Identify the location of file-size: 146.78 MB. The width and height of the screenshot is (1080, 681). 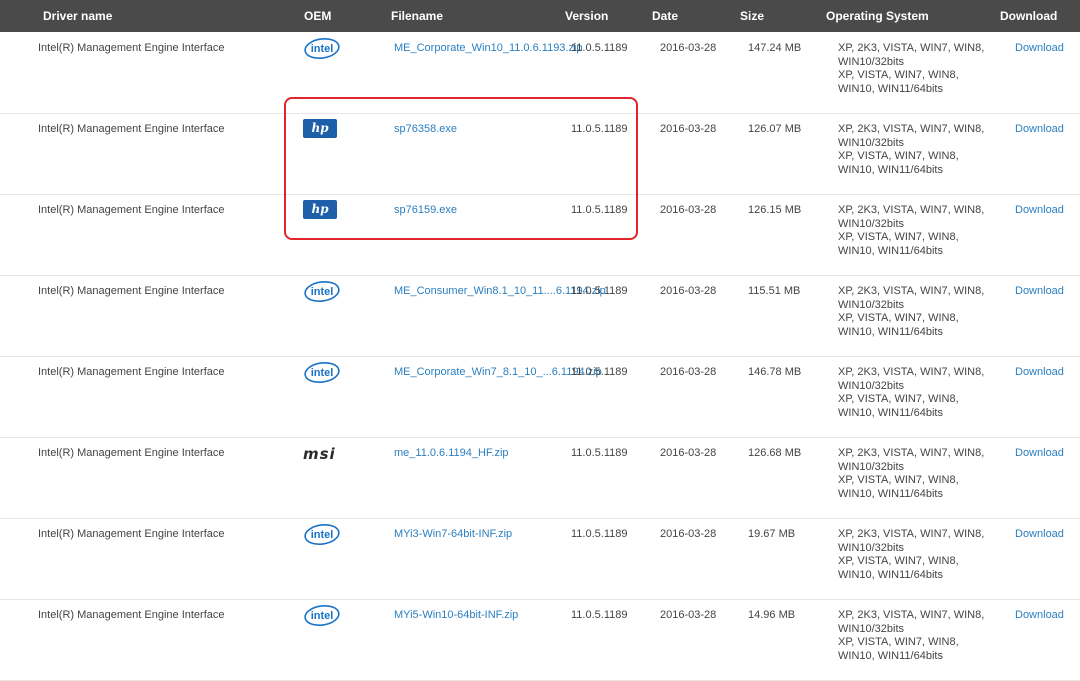
(775, 372).